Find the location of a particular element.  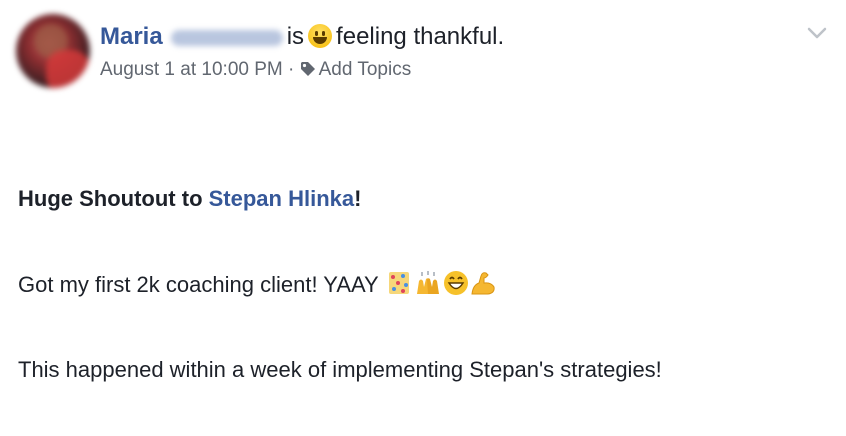

add-topics-label: Add Topics is located at coordinates (365, 69).